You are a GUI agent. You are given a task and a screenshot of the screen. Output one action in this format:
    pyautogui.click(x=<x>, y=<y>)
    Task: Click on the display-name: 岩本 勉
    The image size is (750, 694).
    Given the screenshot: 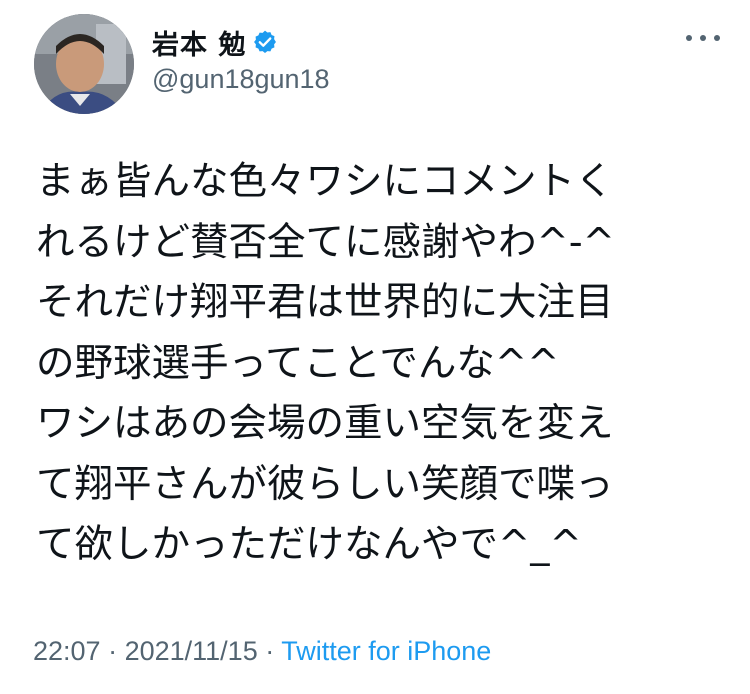 What is the action you would take?
    pyautogui.click(x=199, y=42)
    